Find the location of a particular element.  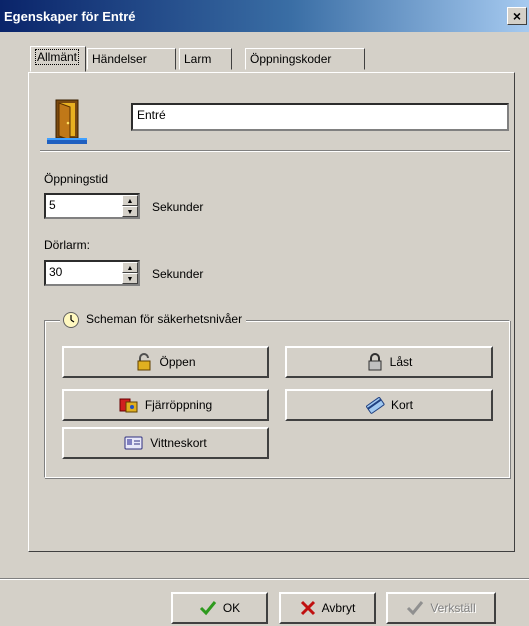

card-schedule-label: Kort is located at coordinates (401, 405).